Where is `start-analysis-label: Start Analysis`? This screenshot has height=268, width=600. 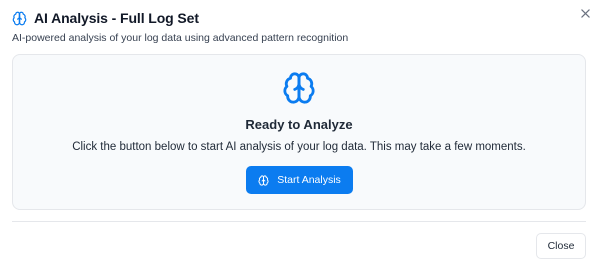
start-analysis-label: Start Analysis is located at coordinates (309, 180).